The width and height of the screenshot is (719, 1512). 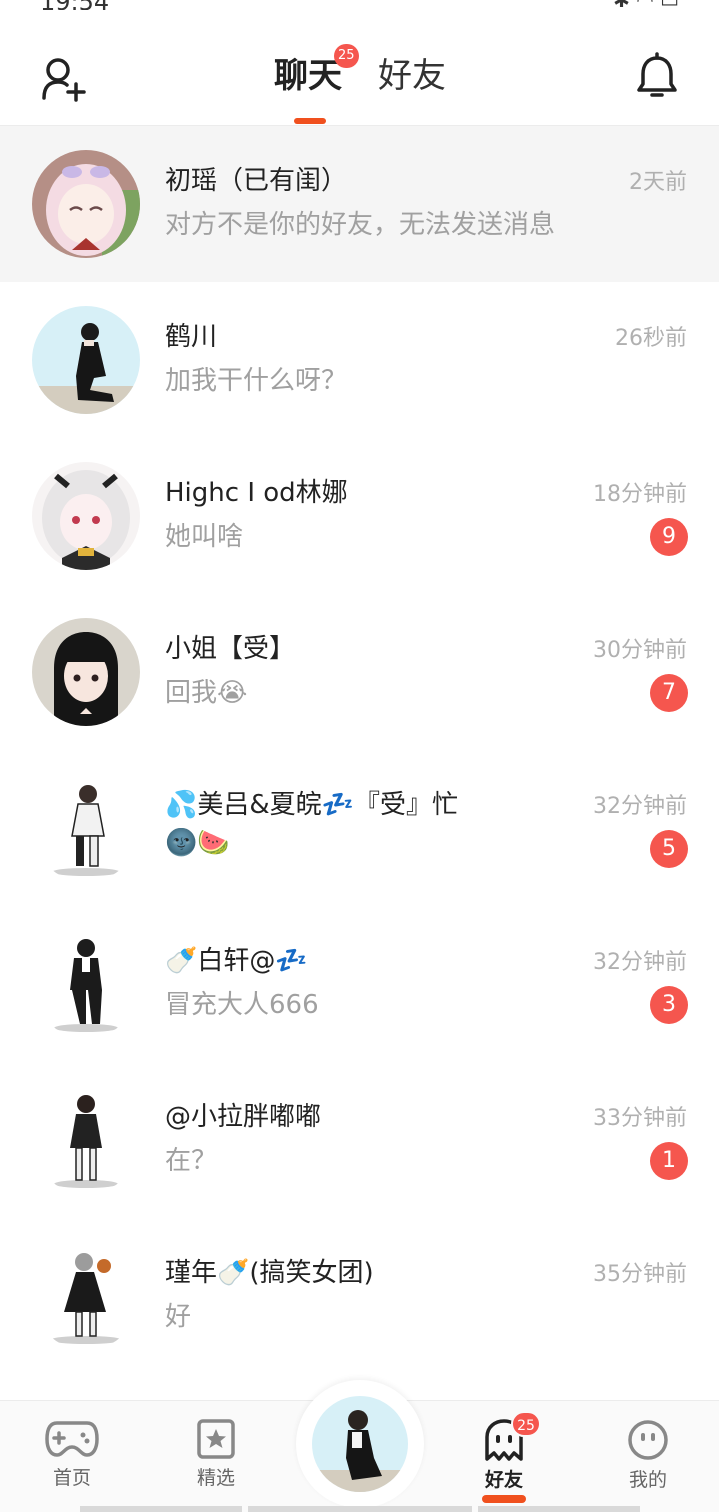 What do you see at coordinates (178, 1317) in the screenshot?
I see `last-message: 好` at bounding box center [178, 1317].